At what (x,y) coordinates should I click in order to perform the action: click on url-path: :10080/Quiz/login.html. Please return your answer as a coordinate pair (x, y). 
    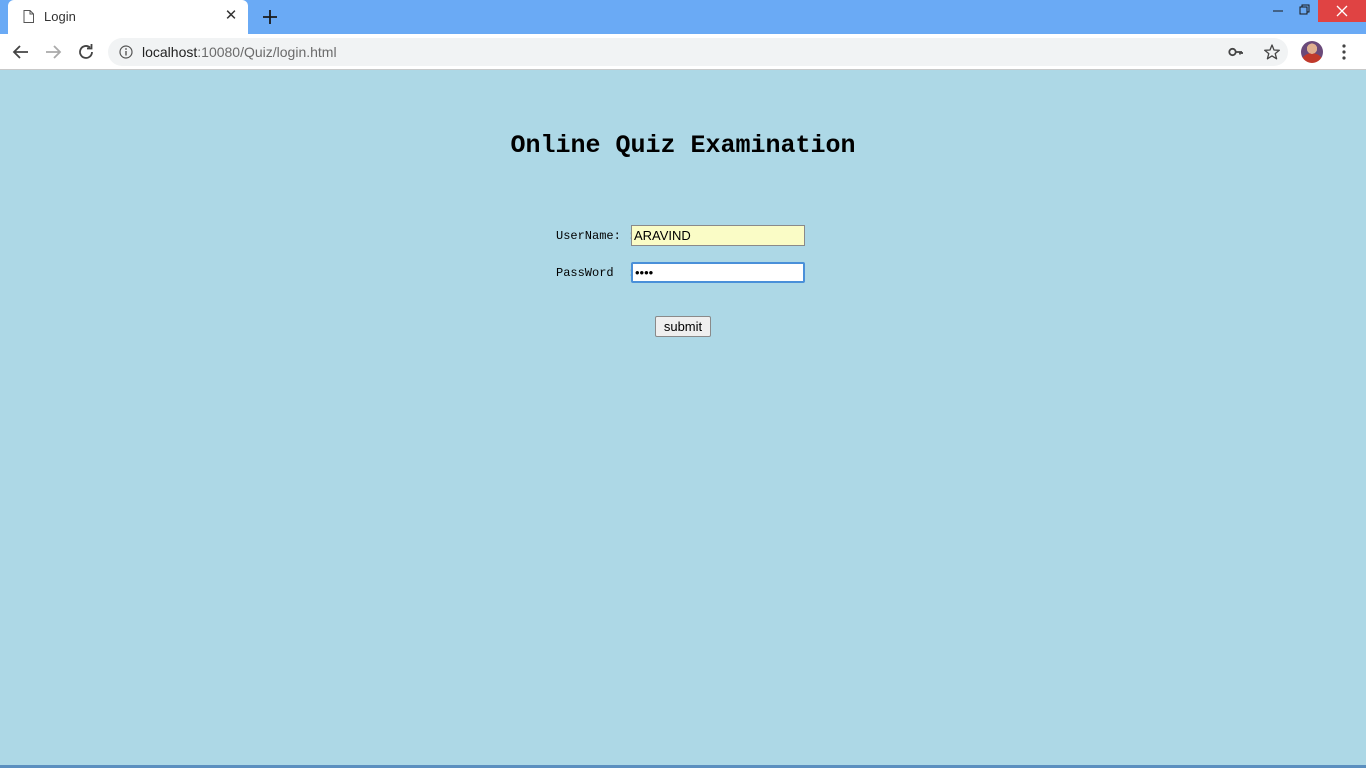
    Looking at the image, I should click on (267, 52).